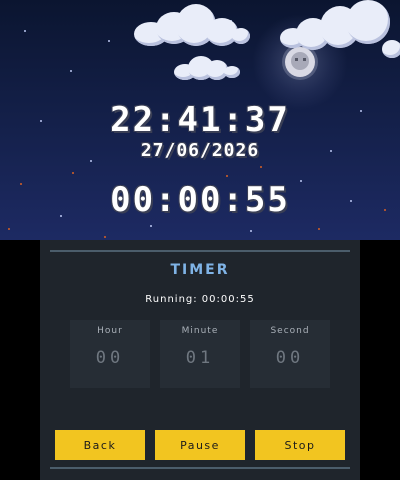  I want to click on back-button: Back, so click(100, 445).